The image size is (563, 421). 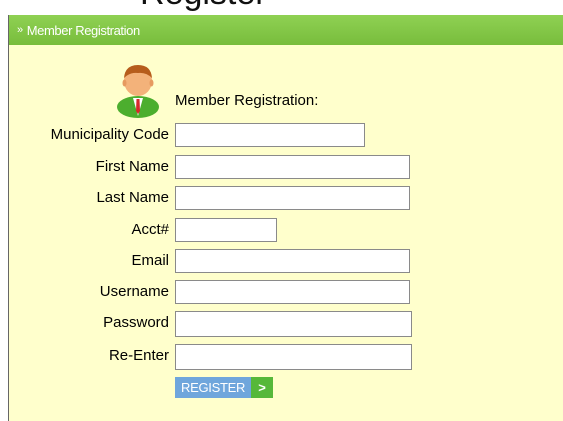 I want to click on last-name-label: Last Name, so click(x=132, y=197).